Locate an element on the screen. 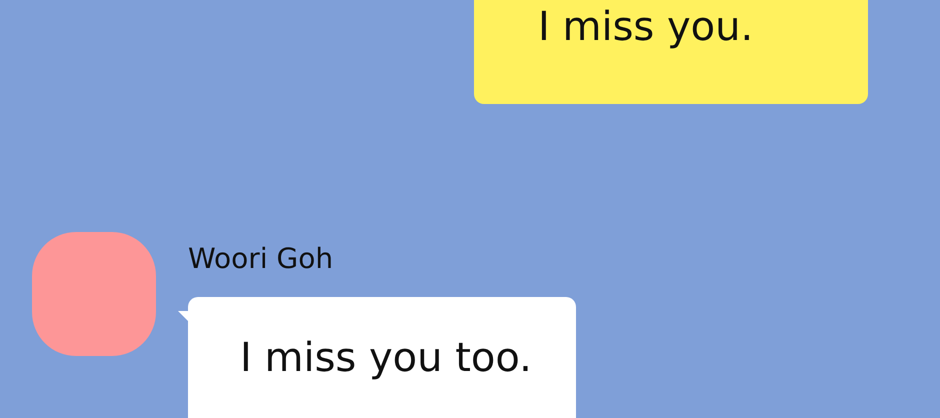 The height and width of the screenshot is (418, 940). message-text: I miss you. is located at coordinates (646, 27).